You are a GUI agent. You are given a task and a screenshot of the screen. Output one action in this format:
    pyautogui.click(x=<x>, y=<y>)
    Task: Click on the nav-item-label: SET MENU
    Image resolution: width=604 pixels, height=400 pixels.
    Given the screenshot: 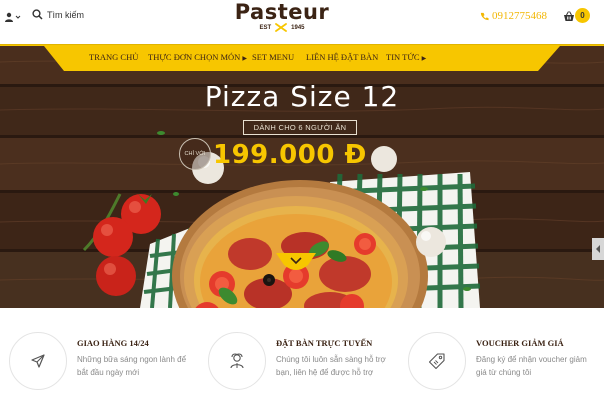 What is the action you would take?
    pyautogui.click(x=273, y=57)
    